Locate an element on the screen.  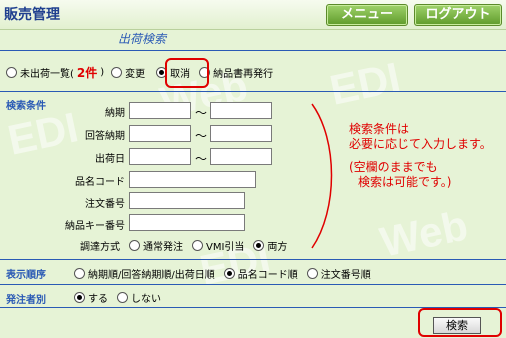
orderer-options: する しない is located at coordinates (117, 297).